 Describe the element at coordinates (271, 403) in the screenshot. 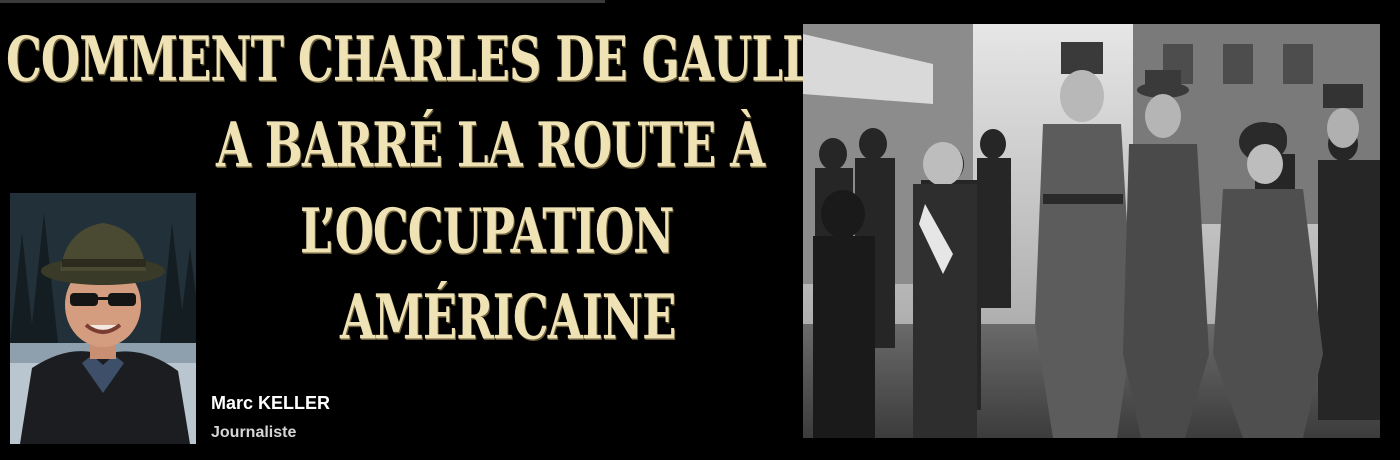

I see `author-name: Marc KELLER` at that location.